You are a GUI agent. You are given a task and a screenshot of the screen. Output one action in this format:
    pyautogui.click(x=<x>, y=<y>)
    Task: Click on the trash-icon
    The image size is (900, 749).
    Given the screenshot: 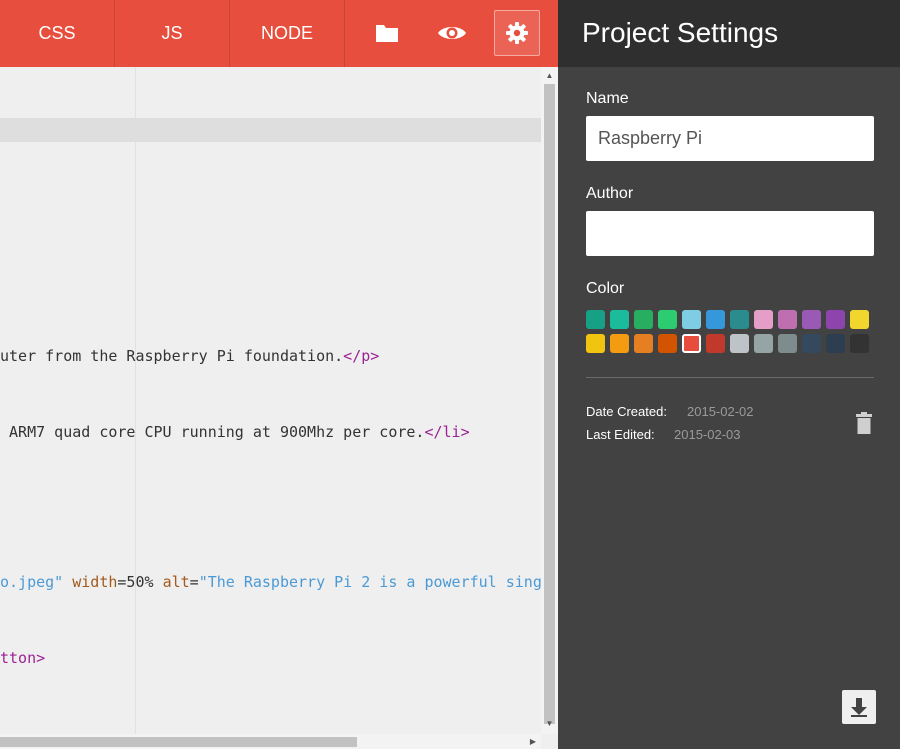 What is the action you would take?
    pyautogui.click(x=864, y=423)
    